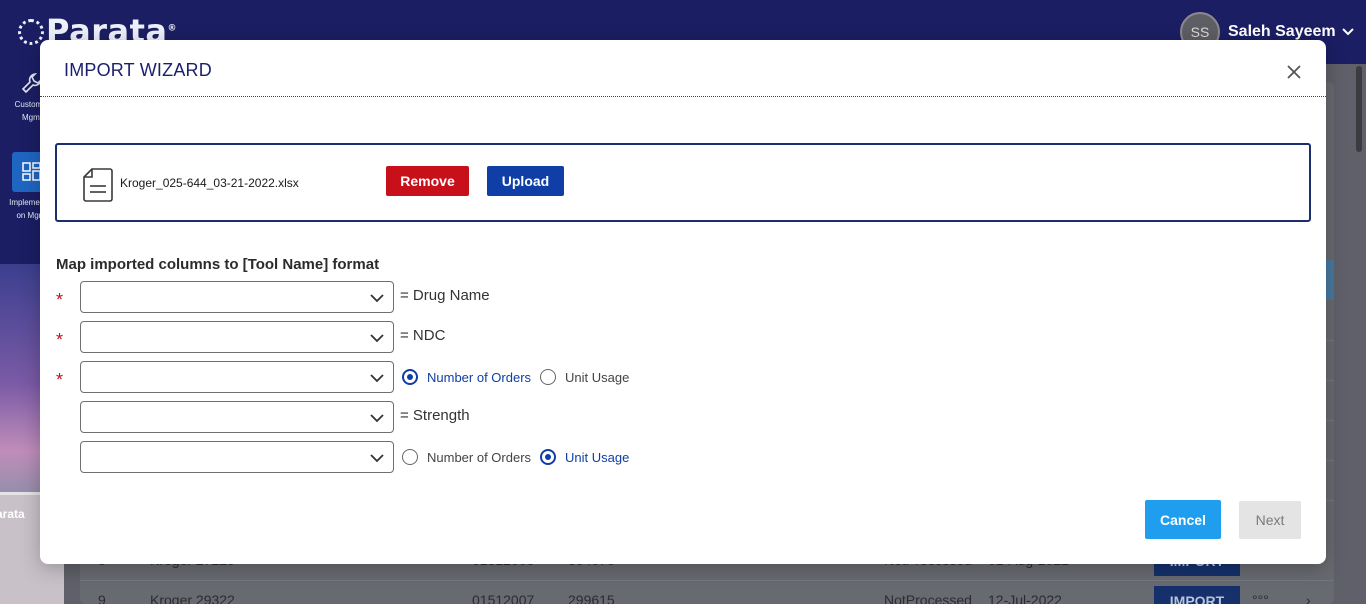 The width and height of the screenshot is (1366, 604). I want to click on mapping-row-strength: = Strength, so click(683, 417).